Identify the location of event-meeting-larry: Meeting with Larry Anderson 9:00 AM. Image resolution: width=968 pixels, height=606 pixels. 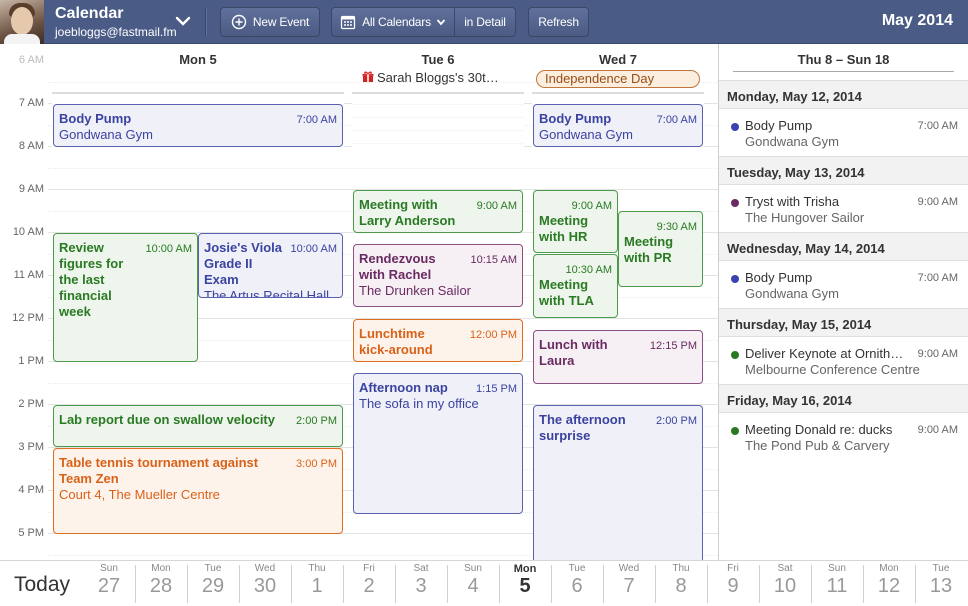
(438, 211).